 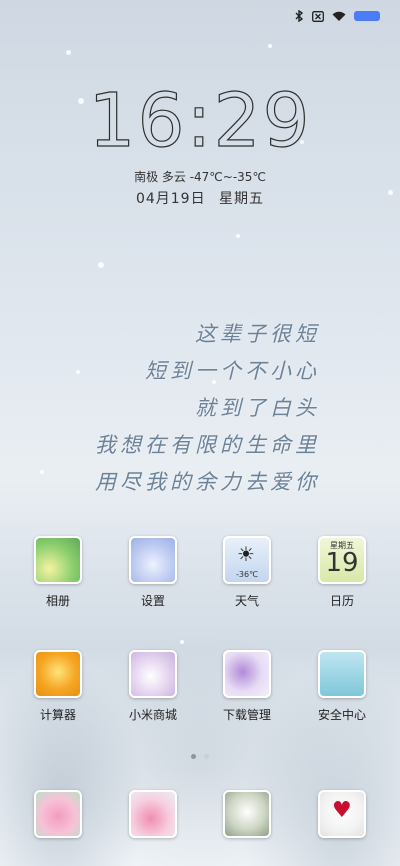 I want to click on app-photos: 相册, so click(x=58, y=572).